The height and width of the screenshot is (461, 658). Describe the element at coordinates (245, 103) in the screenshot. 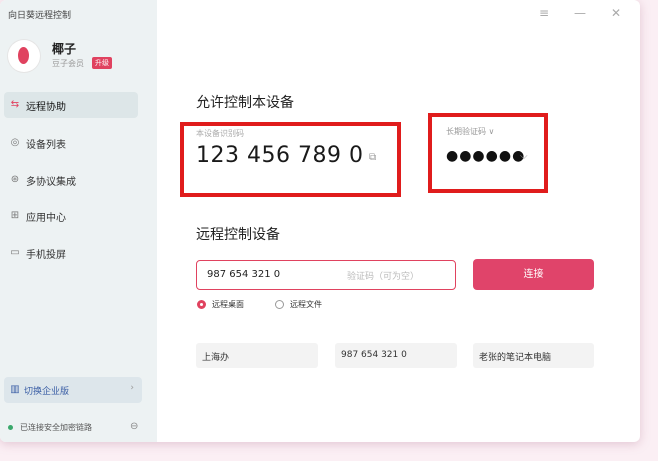

I see `section-title-local: 允许控制本设备` at that location.